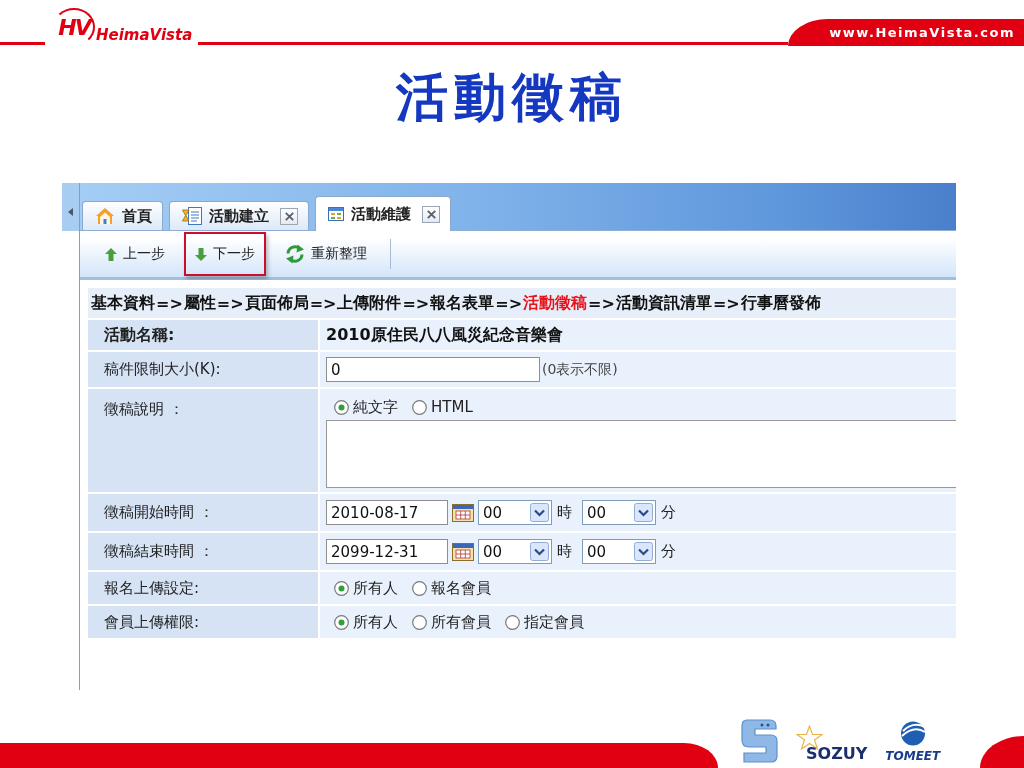 The width and height of the screenshot is (1024, 768). I want to click on size-limit-note: (0表示不限), so click(580, 369).